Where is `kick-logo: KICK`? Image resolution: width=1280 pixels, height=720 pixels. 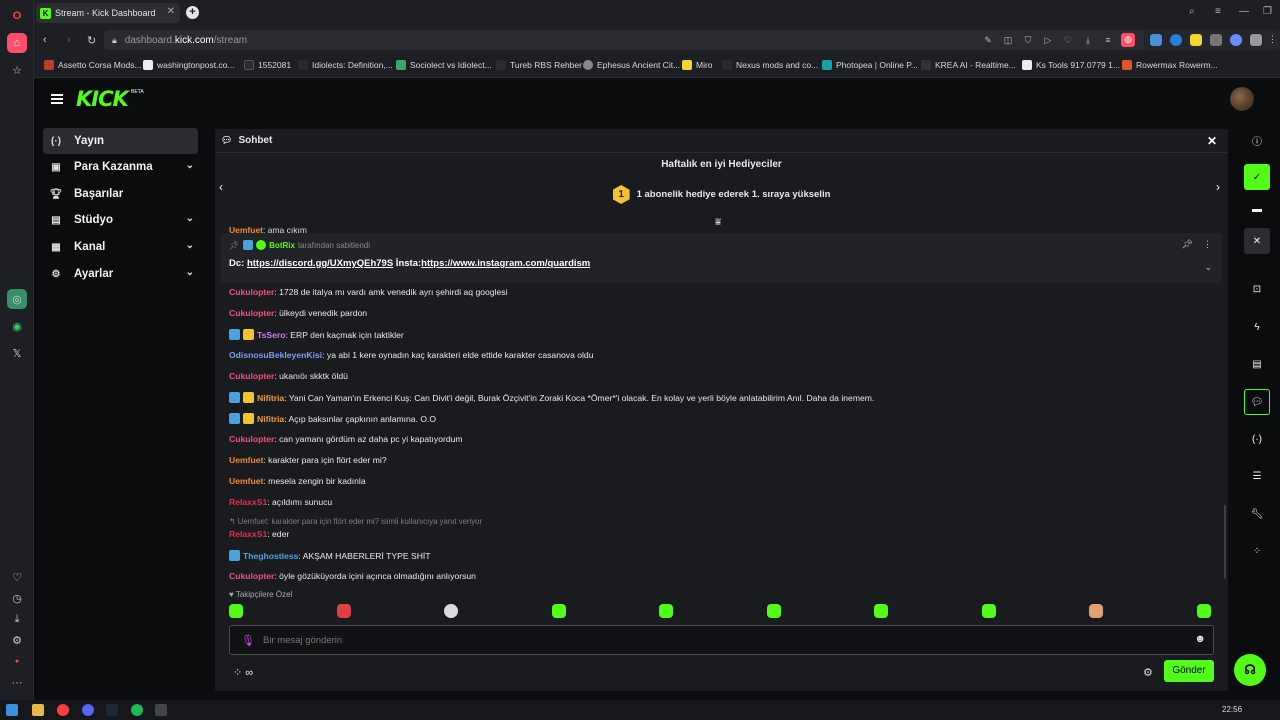 kick-logo: KICK is located at coordinates (102, 99).